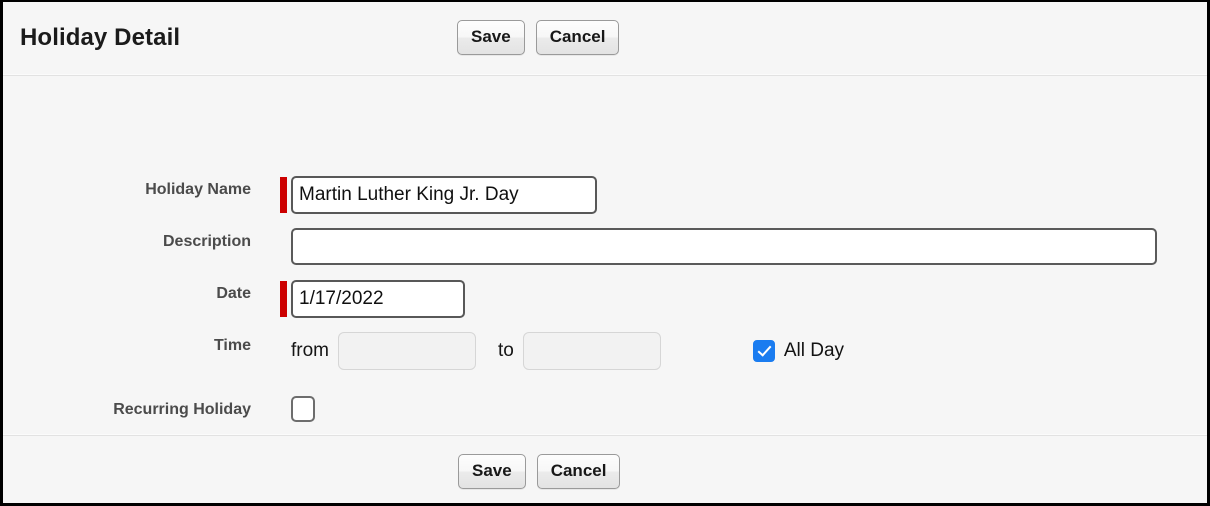  I want to click on recurring-holiday-label: Recurring Holiday, so click(182, 409).